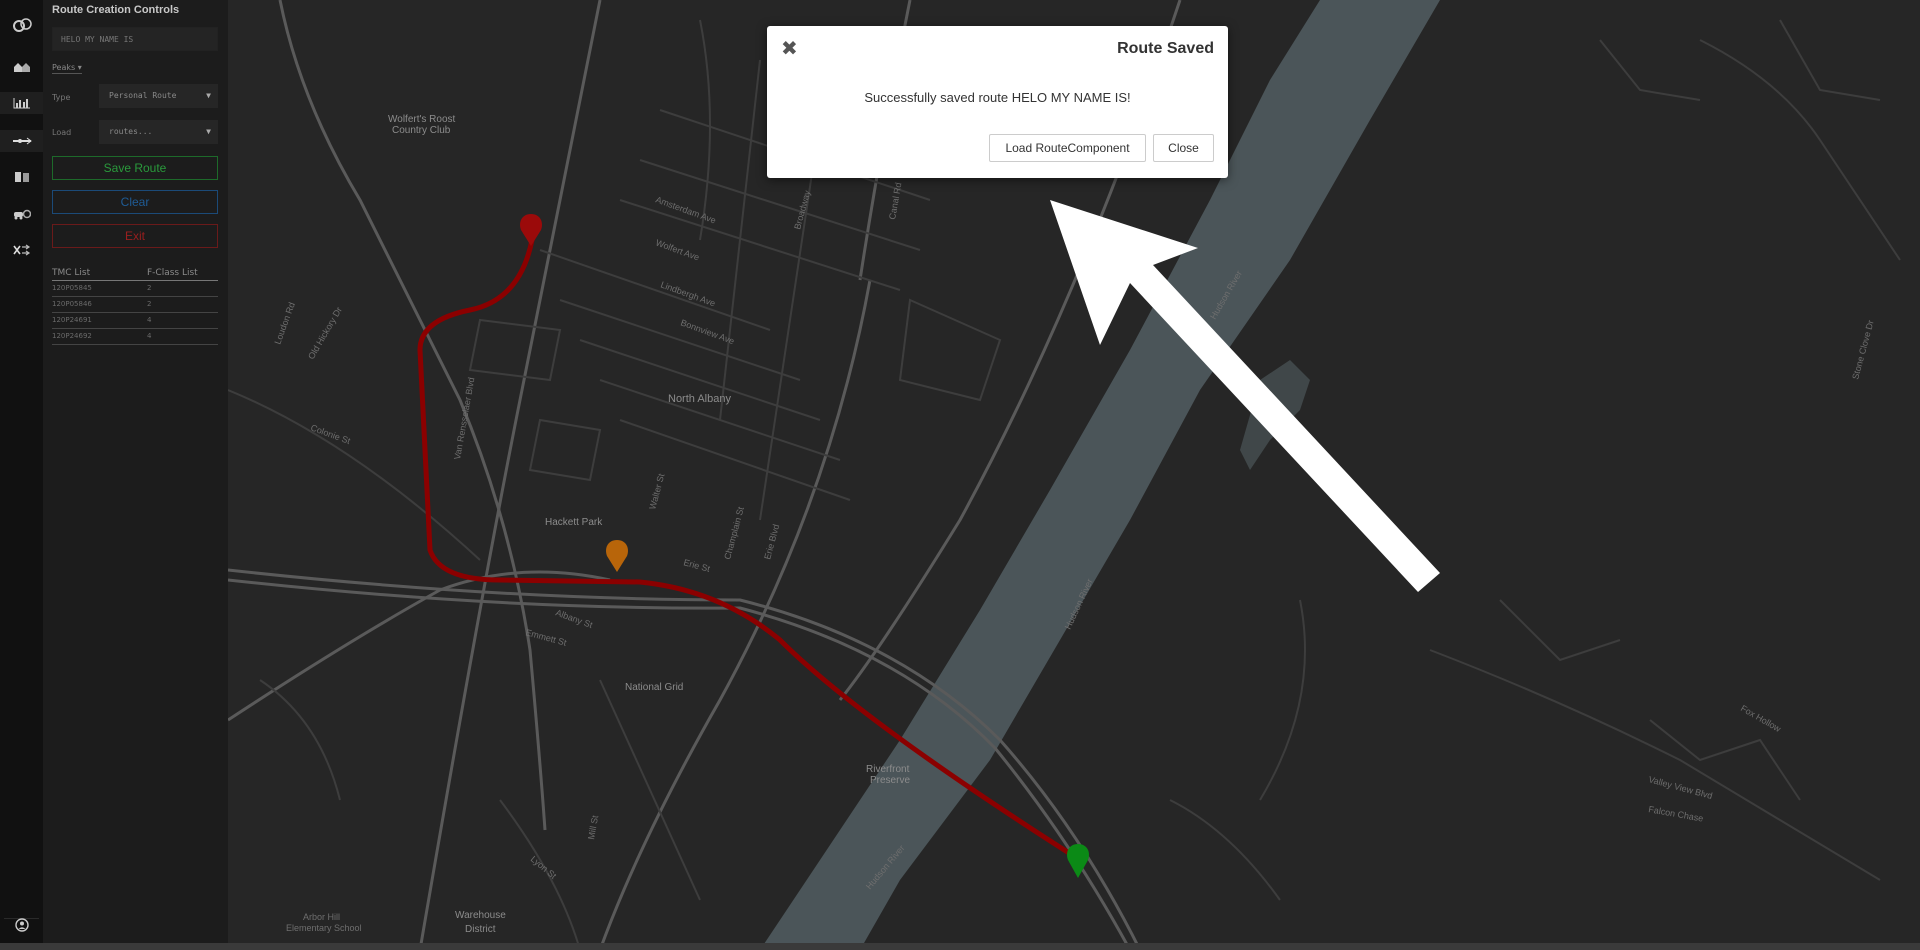 This screenshot has width=1920, height=950. I want to click on route-name-input: HELO MY NAME IS, so click(135, 39).